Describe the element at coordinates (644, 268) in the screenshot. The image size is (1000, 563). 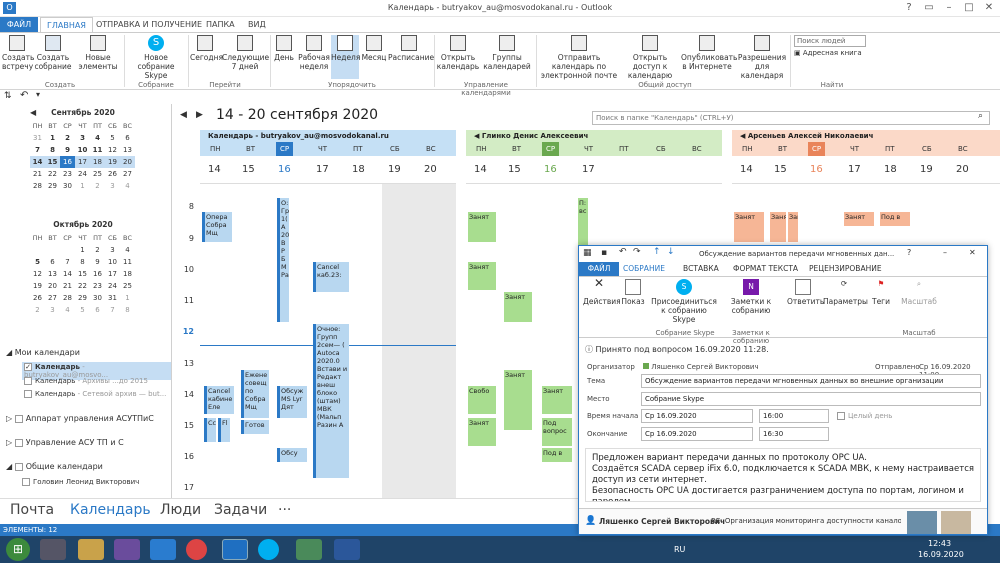
I see `mtab-meeting: СОБРАНИЕ` at that location.